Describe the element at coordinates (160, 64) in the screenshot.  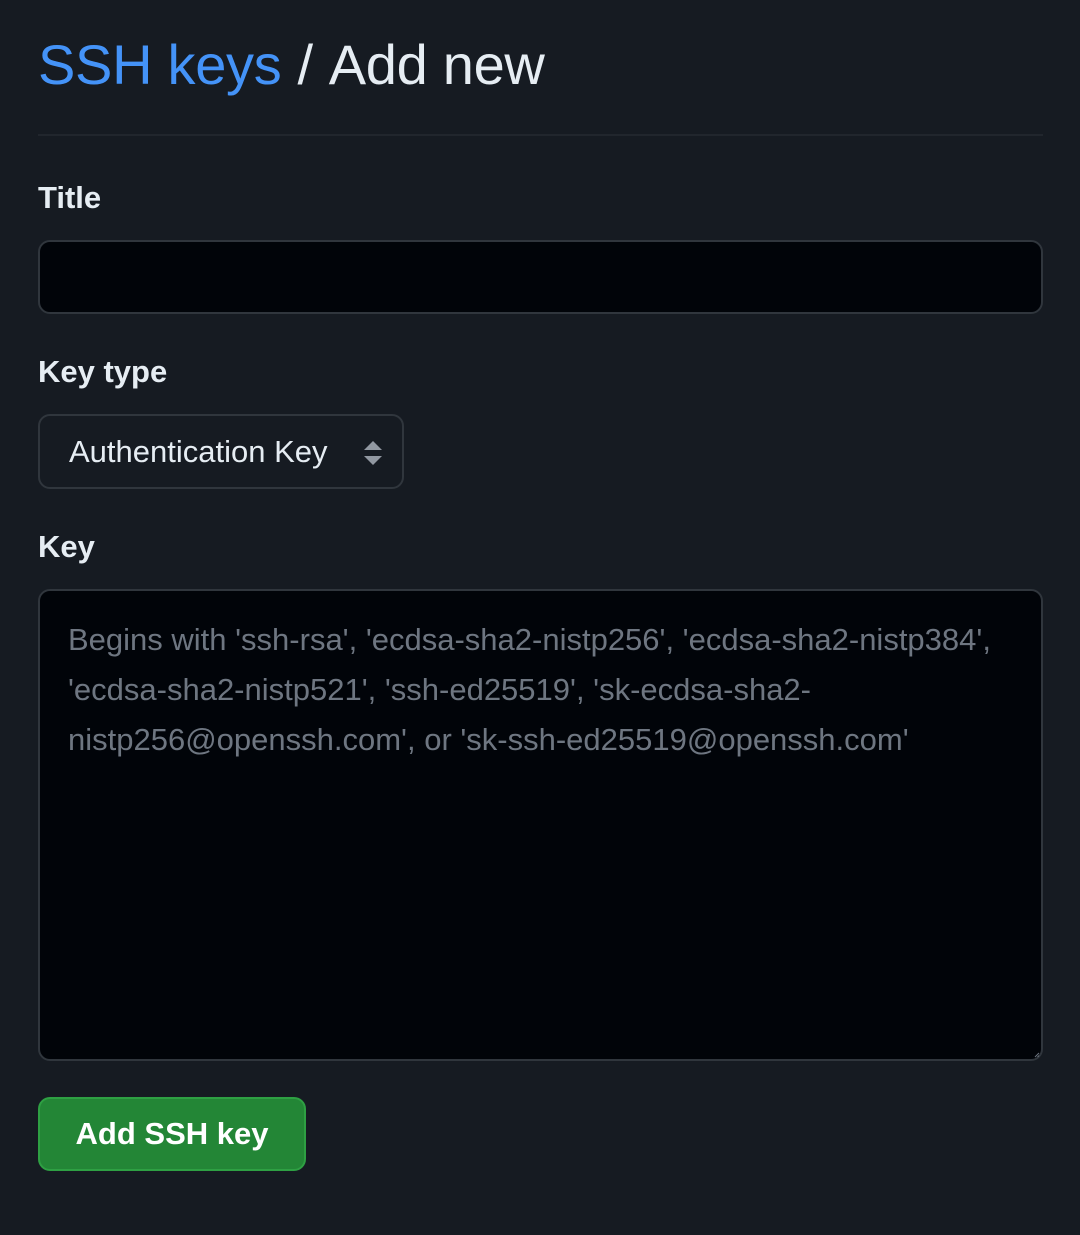
I see `breadcrumb-ssh-keys-link: SSH keys` at that location.